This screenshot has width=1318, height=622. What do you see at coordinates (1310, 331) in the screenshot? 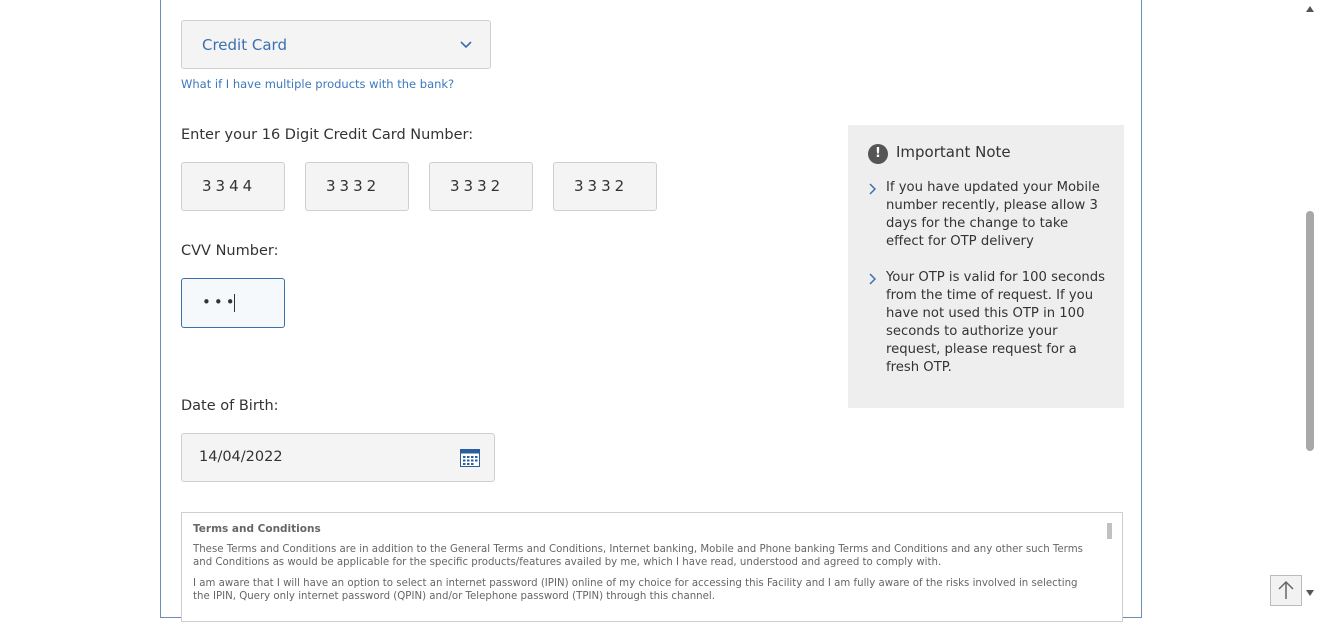
I see `page-scrollbar-thumb` at bounding box center [1310, 331].